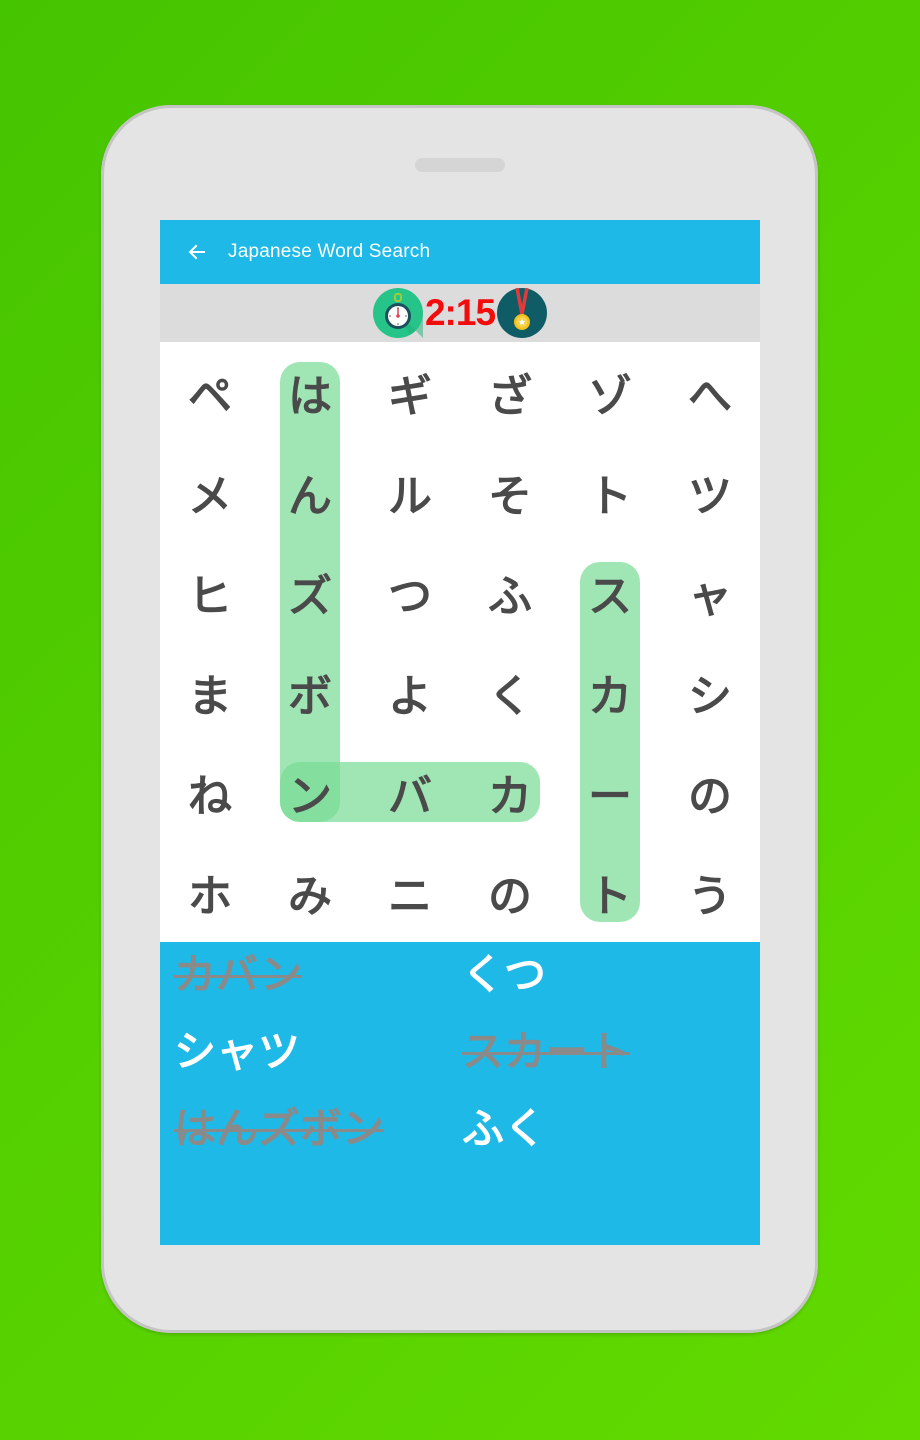 The width and height of the screenshot is (920, 1440). Describe the element at coordinates (410, 692) in the screenshot. I see `grid-cell: よ` at that location.